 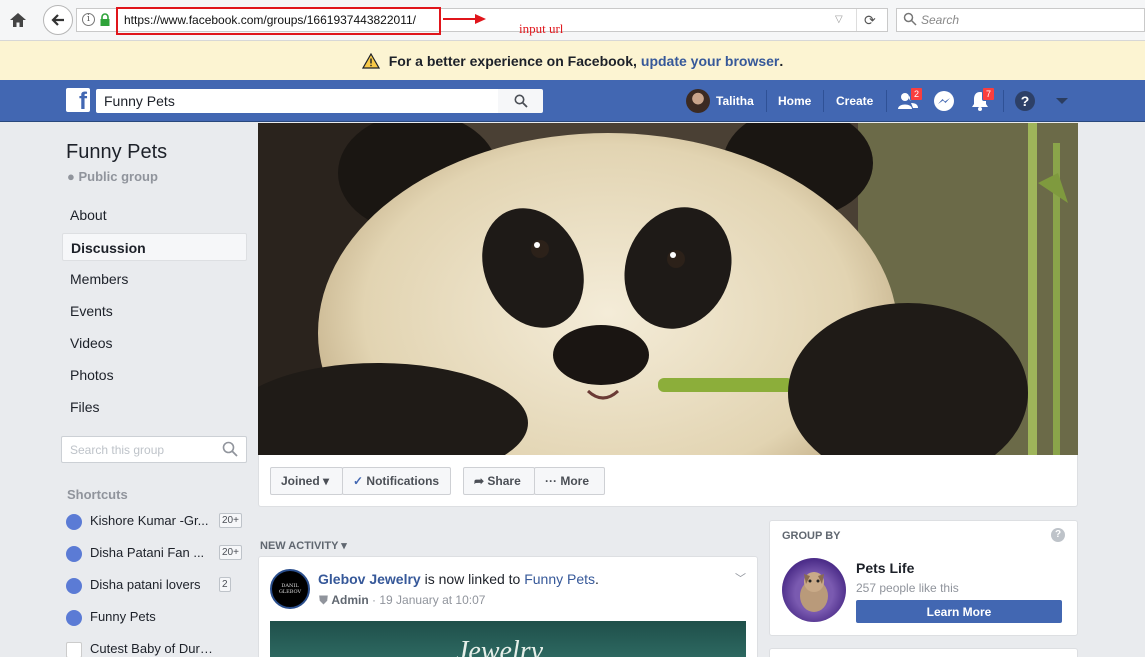 What do you see at coordinates (145, 584) in the screenshot?
I see `shortcut-label: Disha patani lovers` at bounding box center [145, 584].